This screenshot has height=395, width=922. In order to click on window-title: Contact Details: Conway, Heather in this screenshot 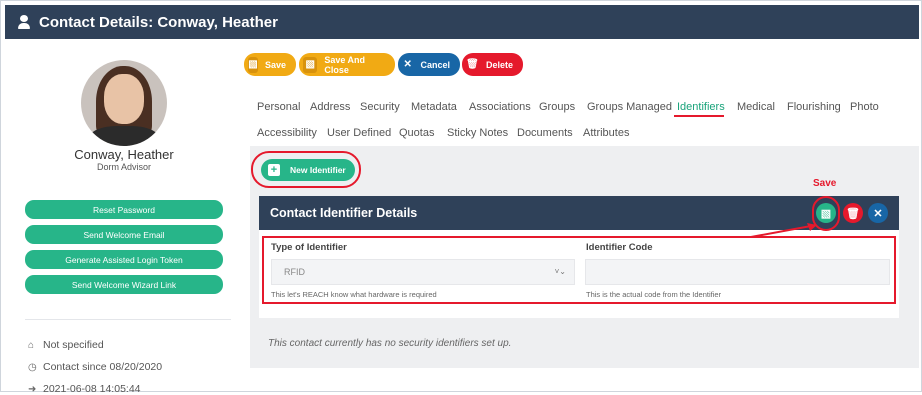, I will do `click(158, 22)`.